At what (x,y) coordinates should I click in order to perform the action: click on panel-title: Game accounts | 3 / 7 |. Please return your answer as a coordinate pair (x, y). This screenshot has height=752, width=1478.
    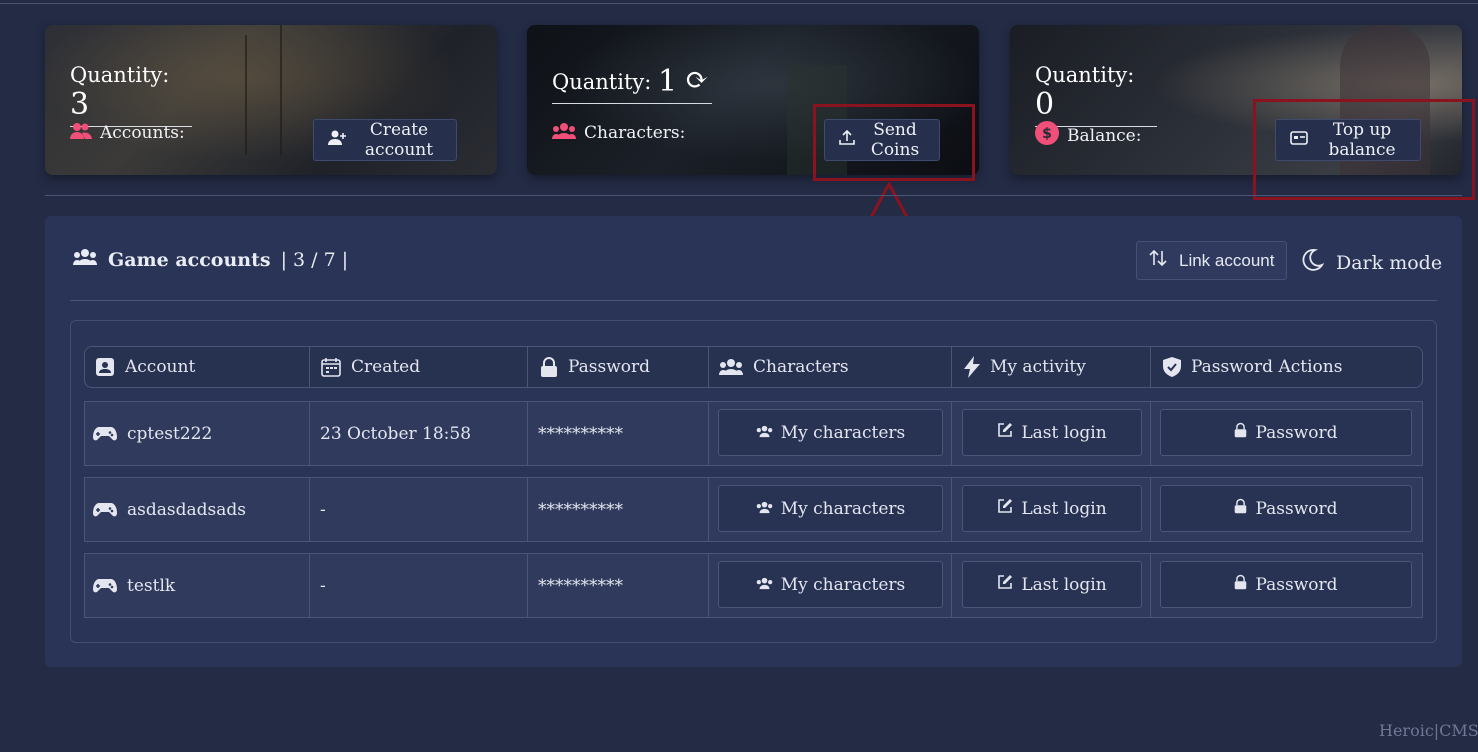
    Looking at the image, I should click on (210, 259).